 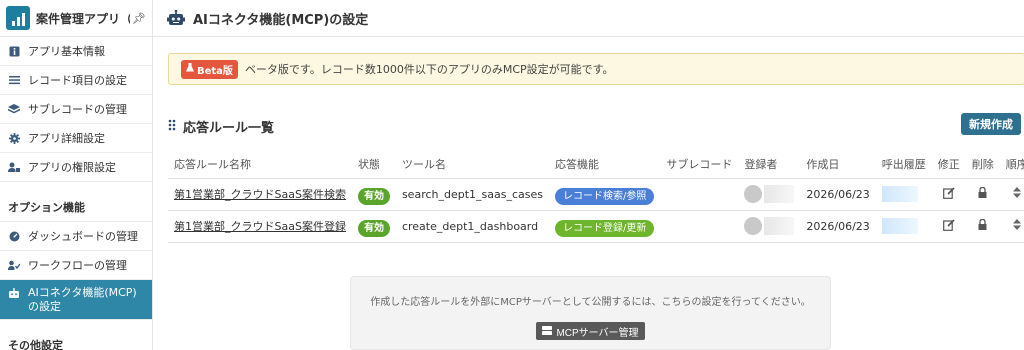 I want to click on col-function: 応答機能, so click(x=605, y=164).